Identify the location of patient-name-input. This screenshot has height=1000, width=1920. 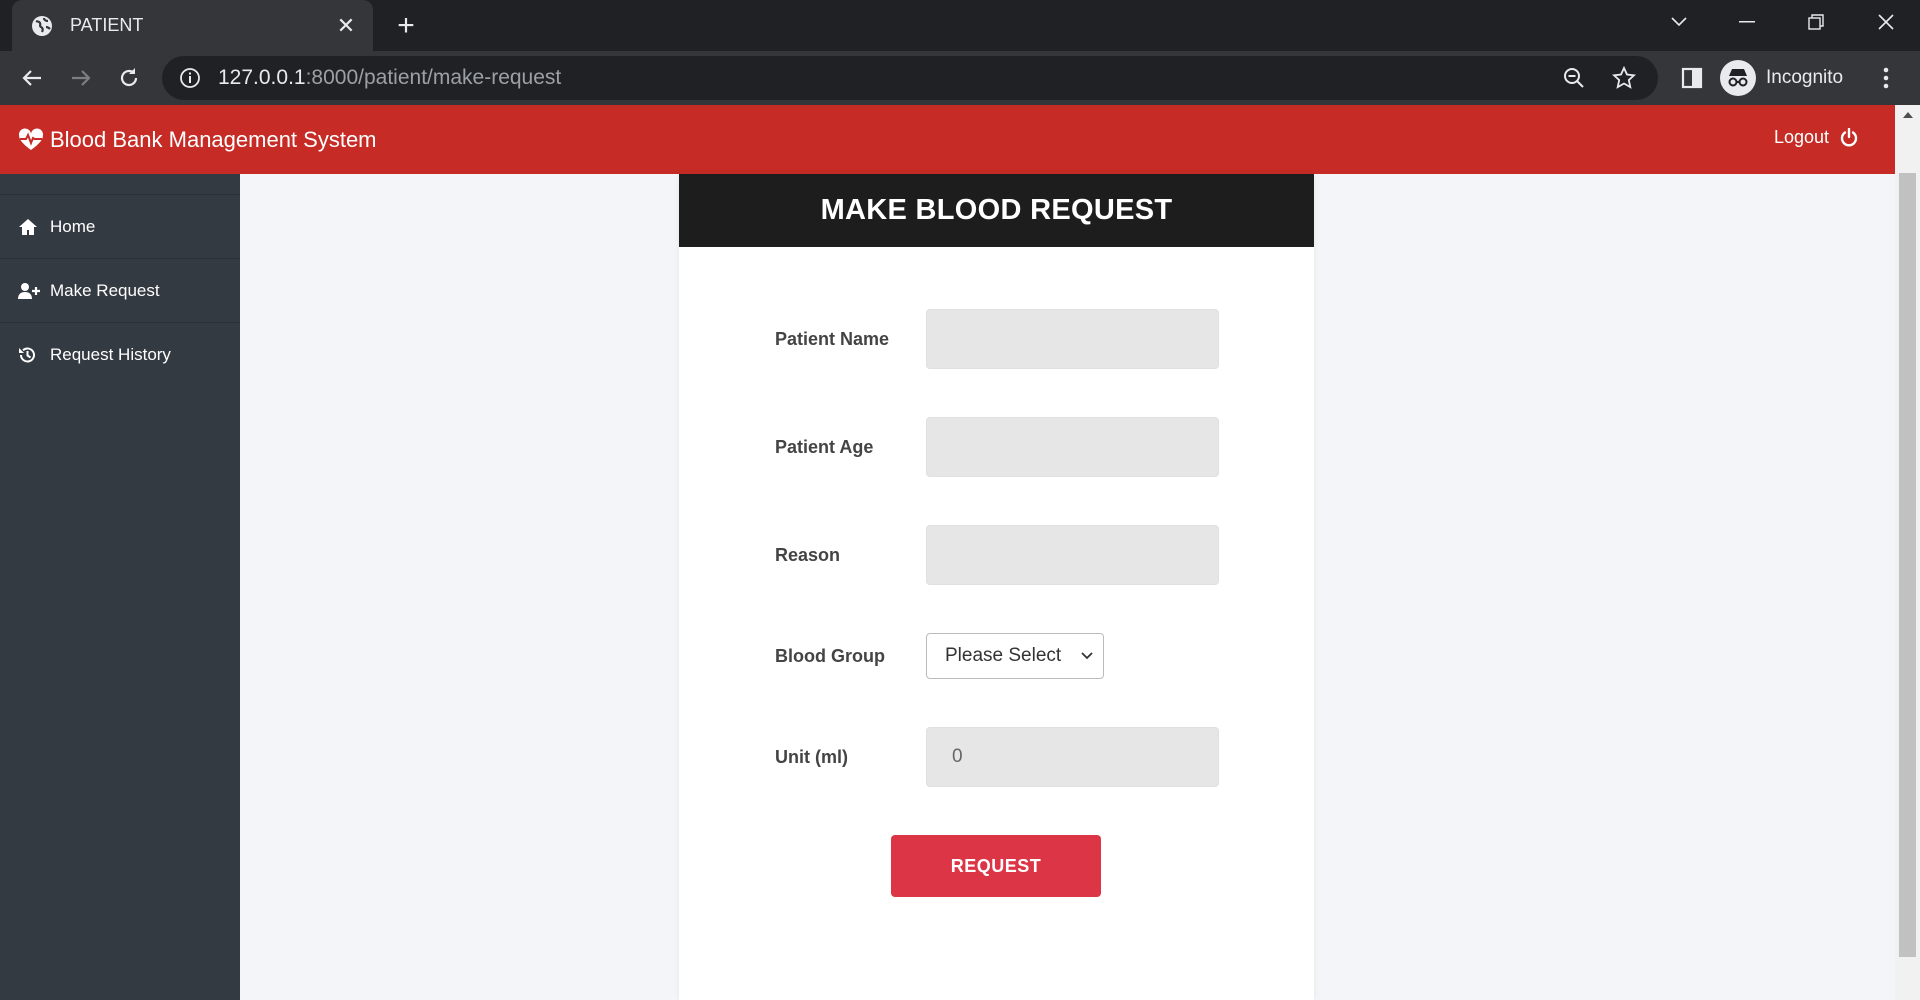
(1072, 339).